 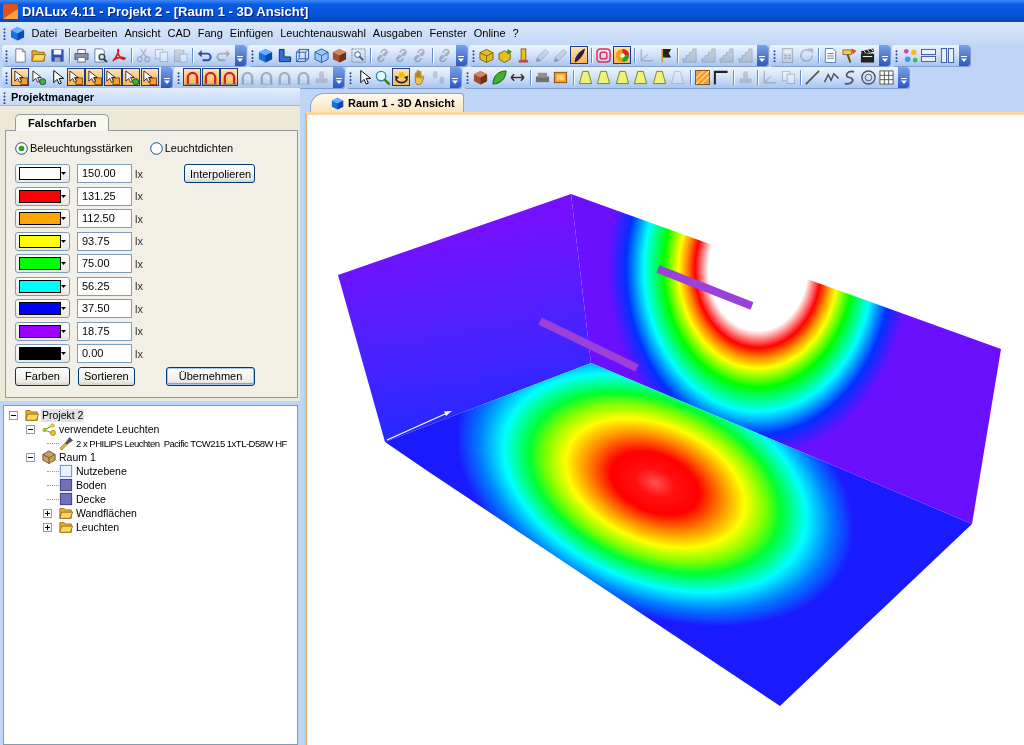 What do you see at coordinates (181, 443) in the screenshot?
I see `tree-item: 2 x PHILIPS Leuchten Pacific TCW215 1xTL-D58W HF` at bounding box center [181, 443].